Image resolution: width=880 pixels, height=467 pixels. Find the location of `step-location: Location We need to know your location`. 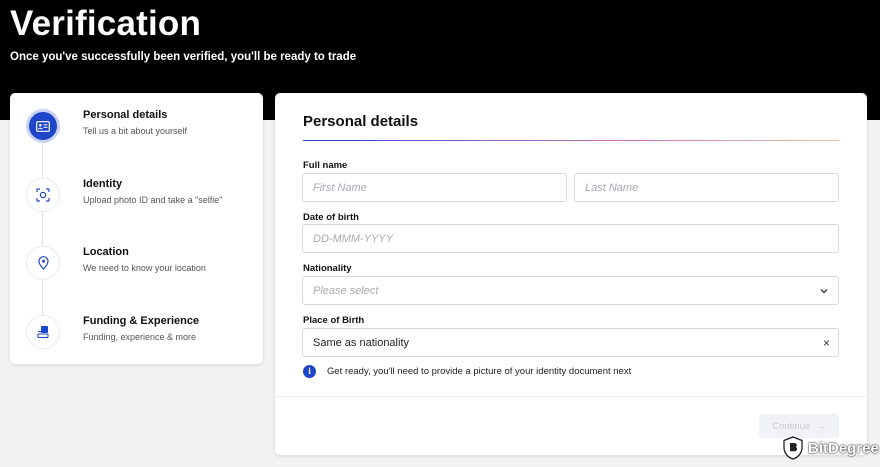

step-location: Location We need to know your location is located at coordinates (141, 266).